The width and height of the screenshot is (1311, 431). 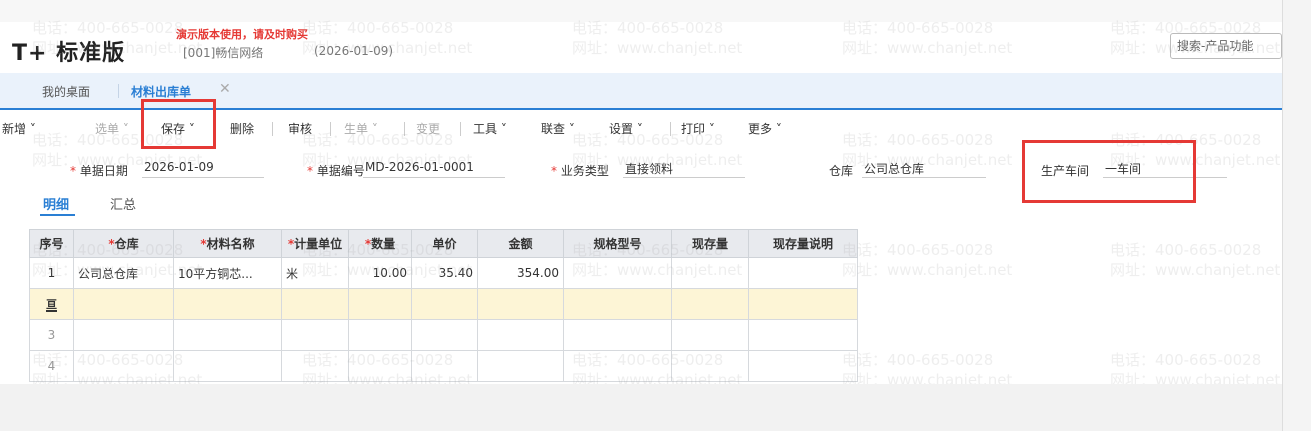 I want to click on print-button: 打印 ˅, so click(x=698, y=128).